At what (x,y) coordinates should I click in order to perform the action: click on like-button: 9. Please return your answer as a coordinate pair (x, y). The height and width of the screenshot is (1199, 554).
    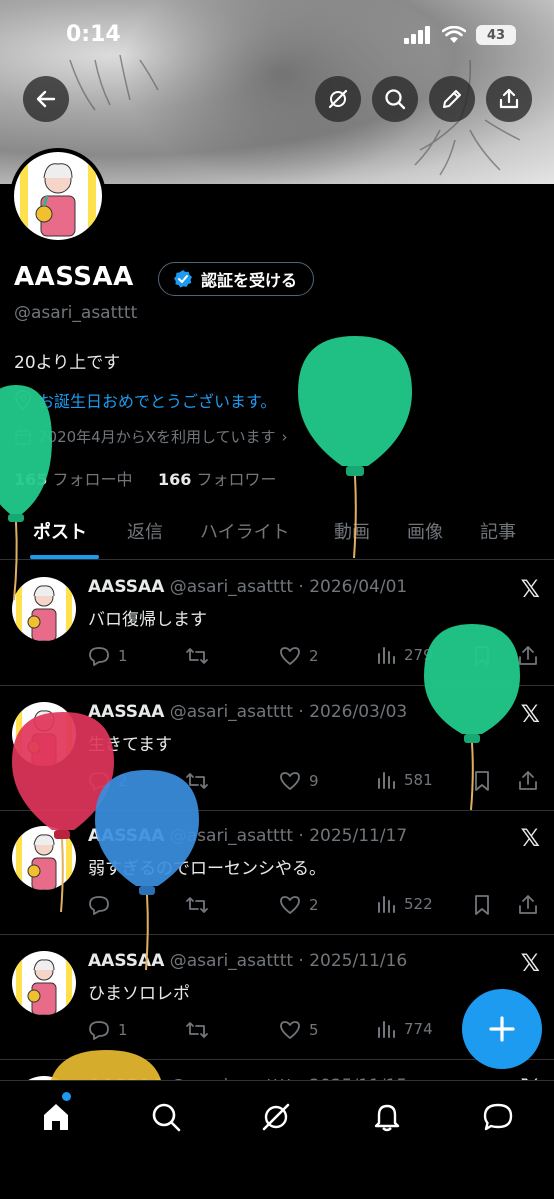
    Looking at the image, I should click on (299, 781).